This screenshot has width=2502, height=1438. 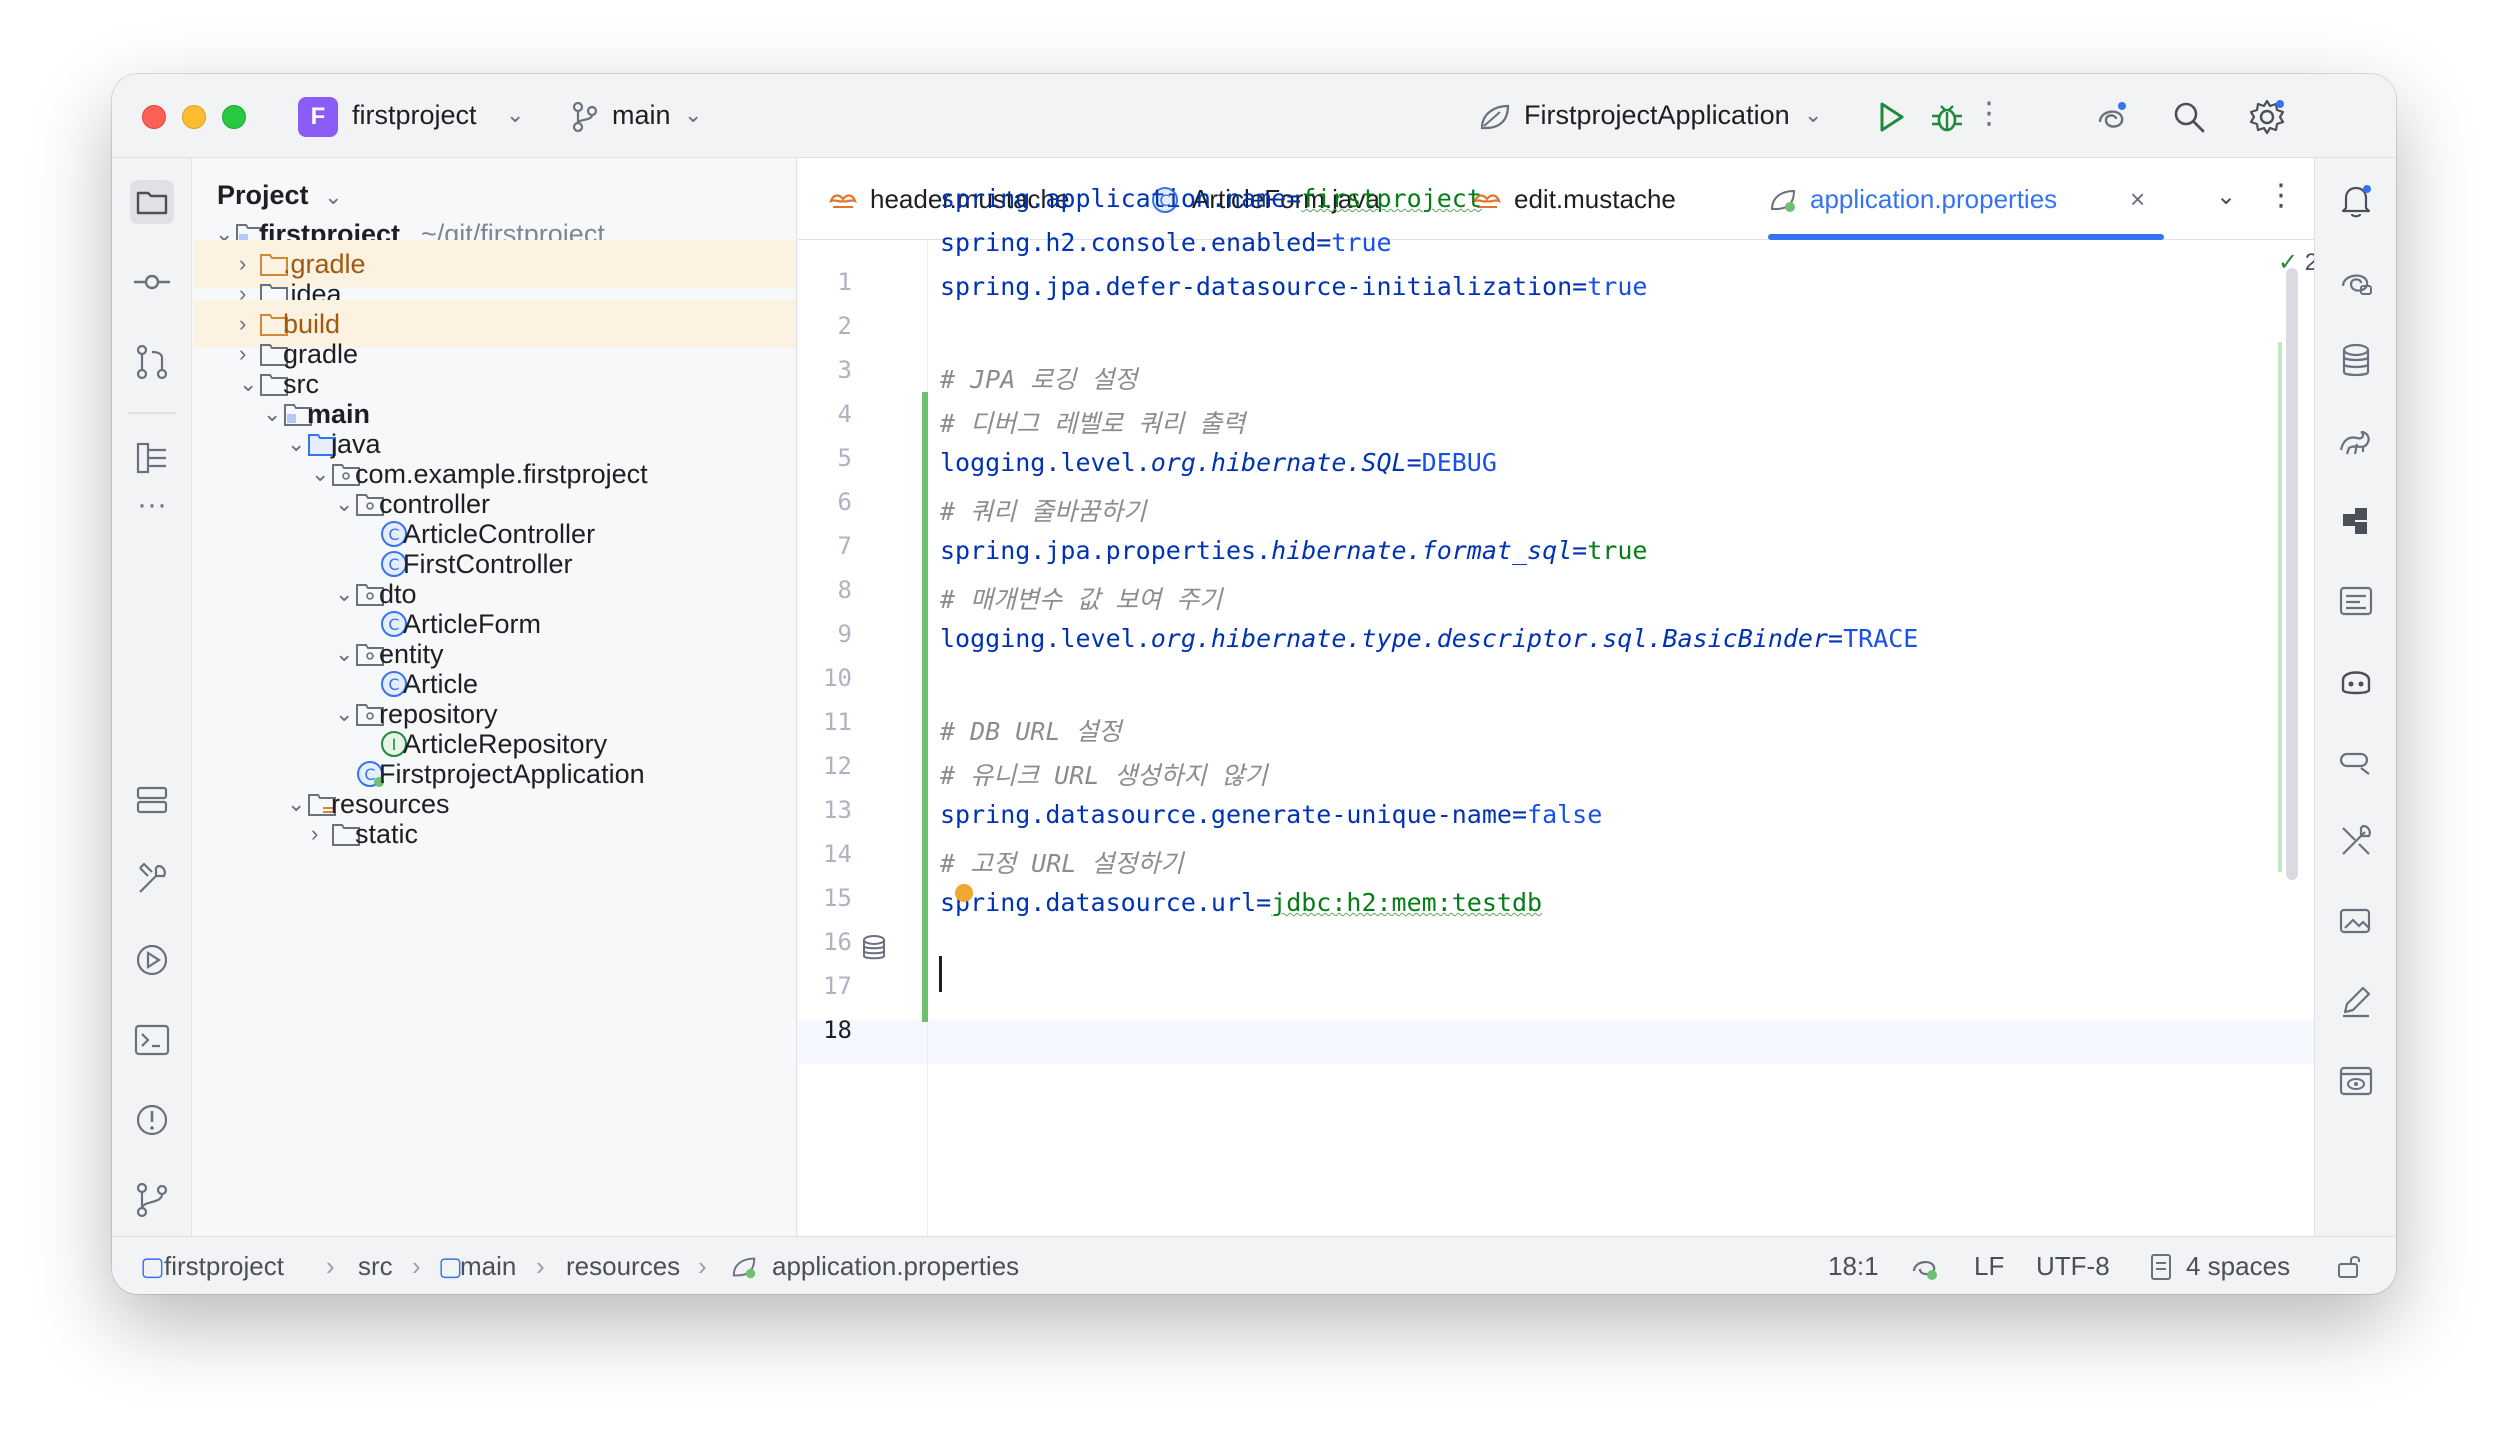 What do you see at coordinates (1657, 115) in the screenshot?
I see `run-configuration-selector: FirstprojectApplication` at bounding box center [1657, 115].